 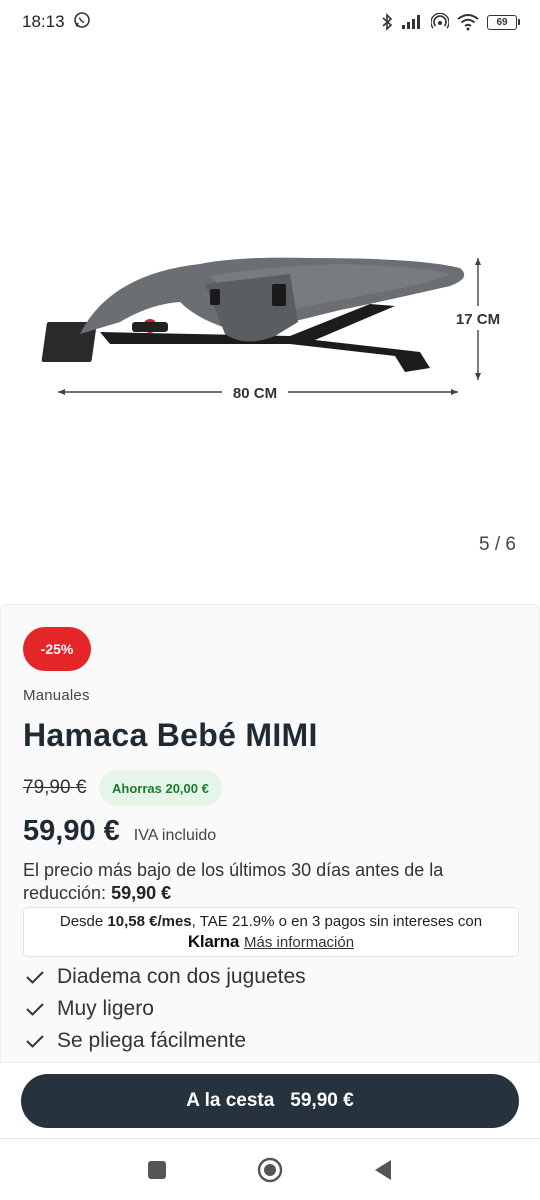 I want to click on old-price: 79,90 €, so click(x=55, y=787).